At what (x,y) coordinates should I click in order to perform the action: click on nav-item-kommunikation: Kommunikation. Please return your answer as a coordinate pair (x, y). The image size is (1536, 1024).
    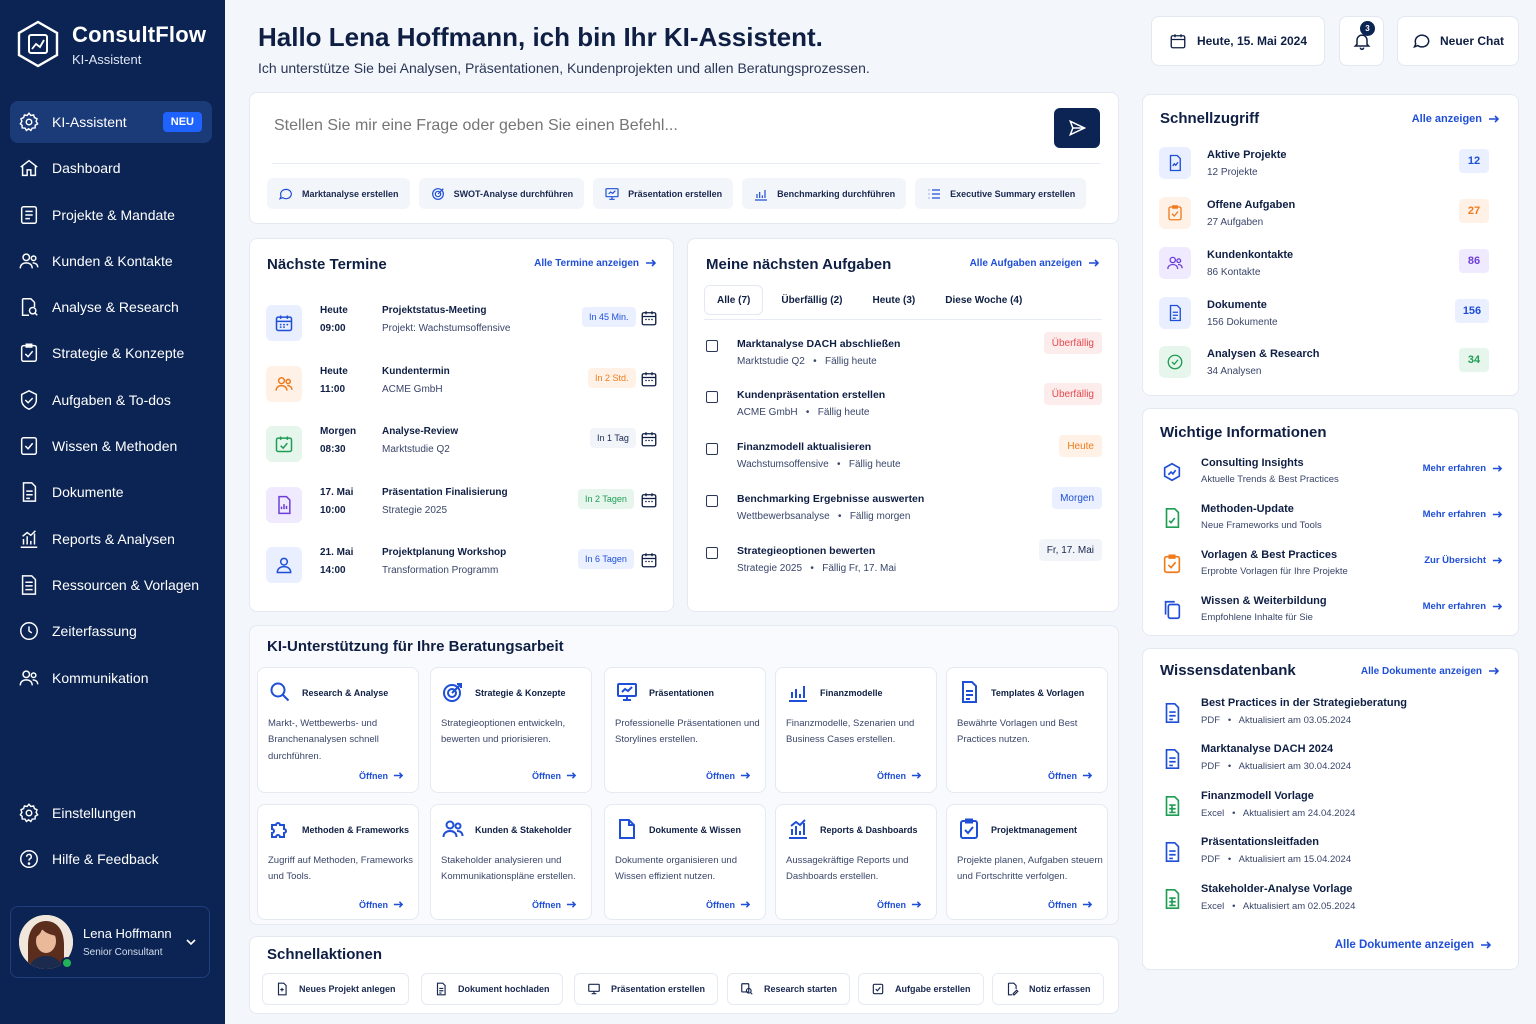
    Looking at the image, I should click on (111, 678).